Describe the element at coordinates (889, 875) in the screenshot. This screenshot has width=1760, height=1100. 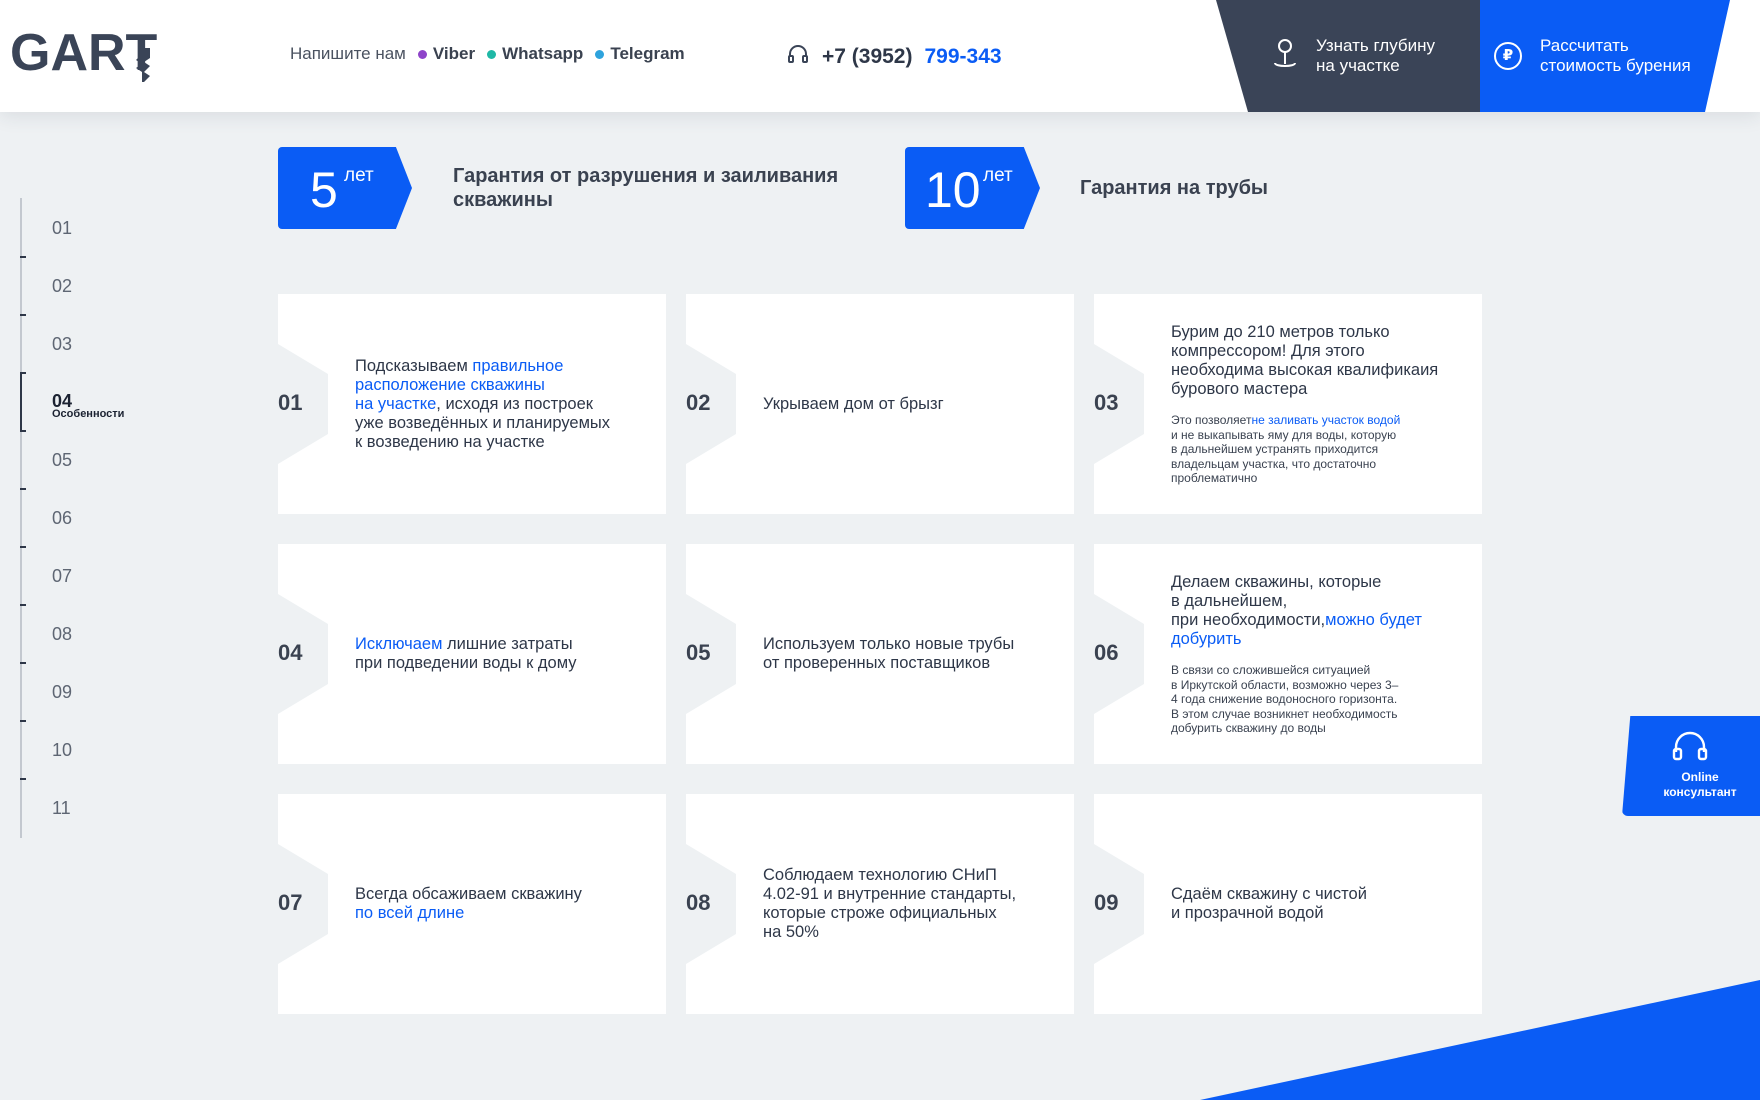
I see `card-text-line: Соблюдаем технологию СНиП` at that location.